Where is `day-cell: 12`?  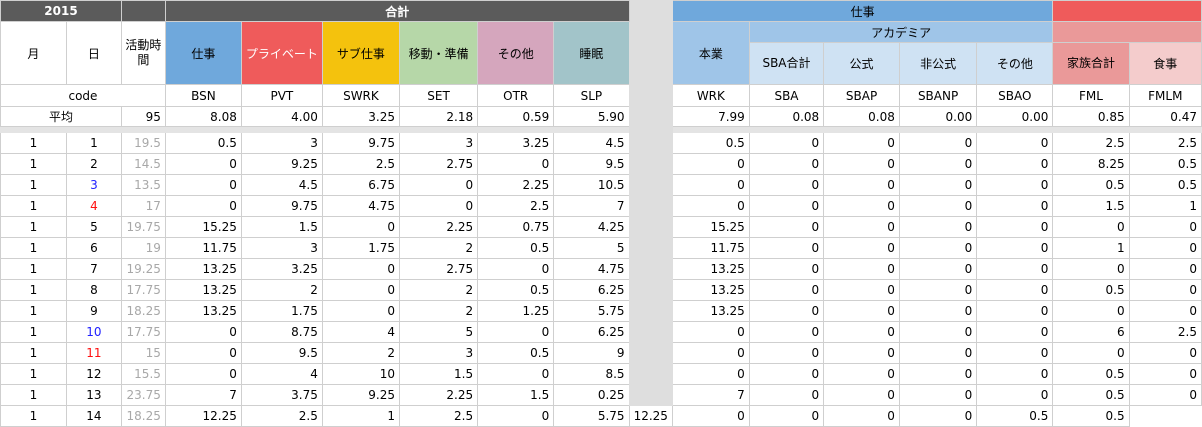
day-cell: 12 is located at coordinates (93, 374).